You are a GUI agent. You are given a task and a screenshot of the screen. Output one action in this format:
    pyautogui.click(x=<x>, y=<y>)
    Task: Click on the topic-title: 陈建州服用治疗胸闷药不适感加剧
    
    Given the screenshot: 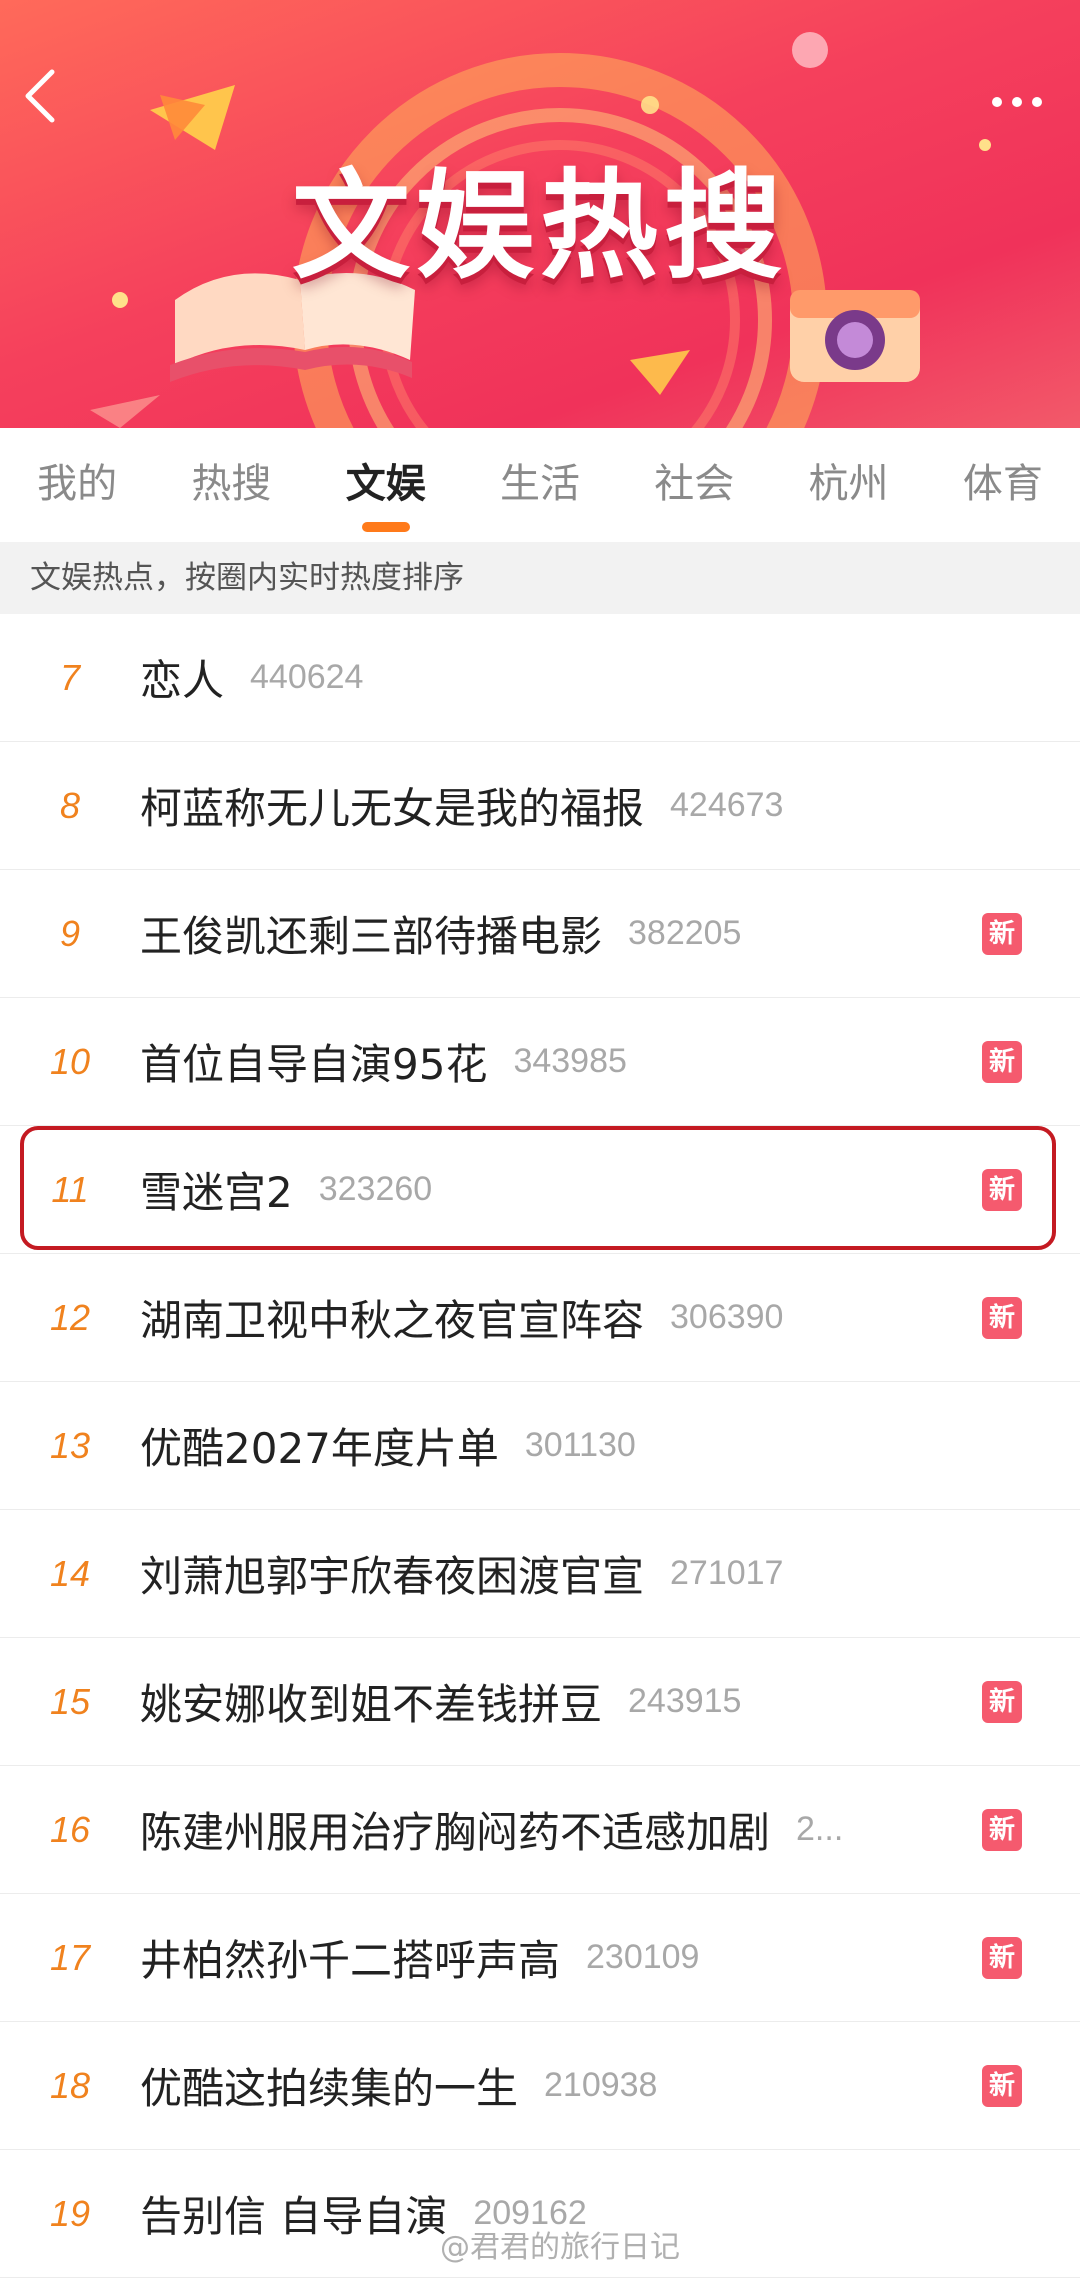 What is the action you would take?
    pyautogui.click(x=455, y=1832)
    